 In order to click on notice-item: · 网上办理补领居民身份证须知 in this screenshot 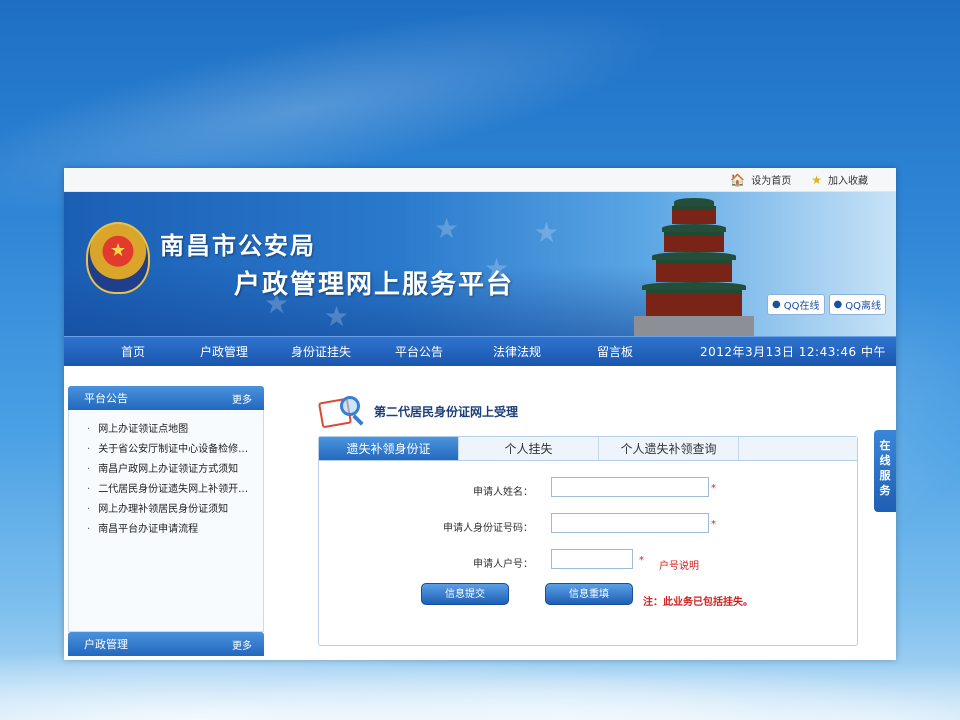, I will do `click(166, 510)`.